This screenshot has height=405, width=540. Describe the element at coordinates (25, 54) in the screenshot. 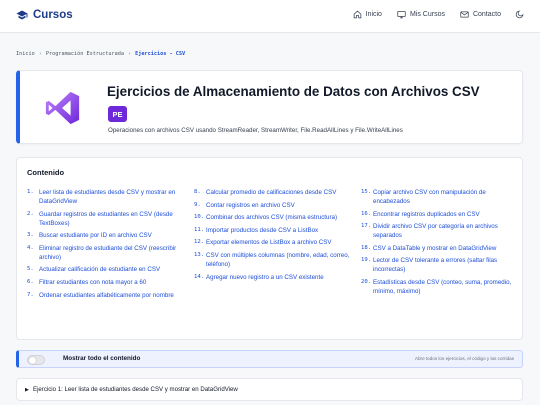

I see `breadcrumb-inicio: Inicio` at that location.